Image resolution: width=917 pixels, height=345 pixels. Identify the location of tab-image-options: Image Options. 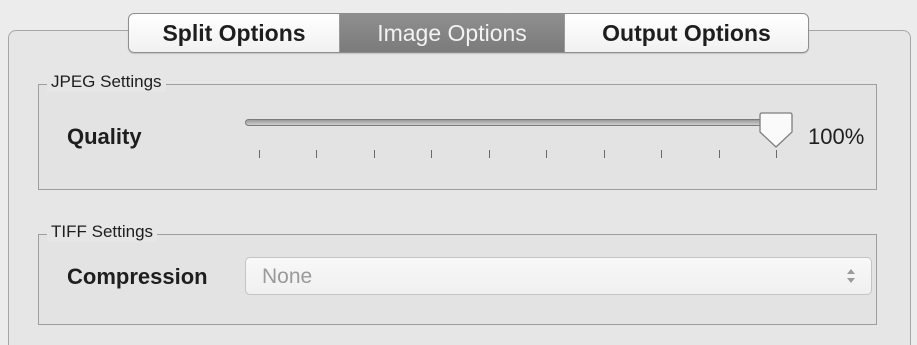
(451, 33).